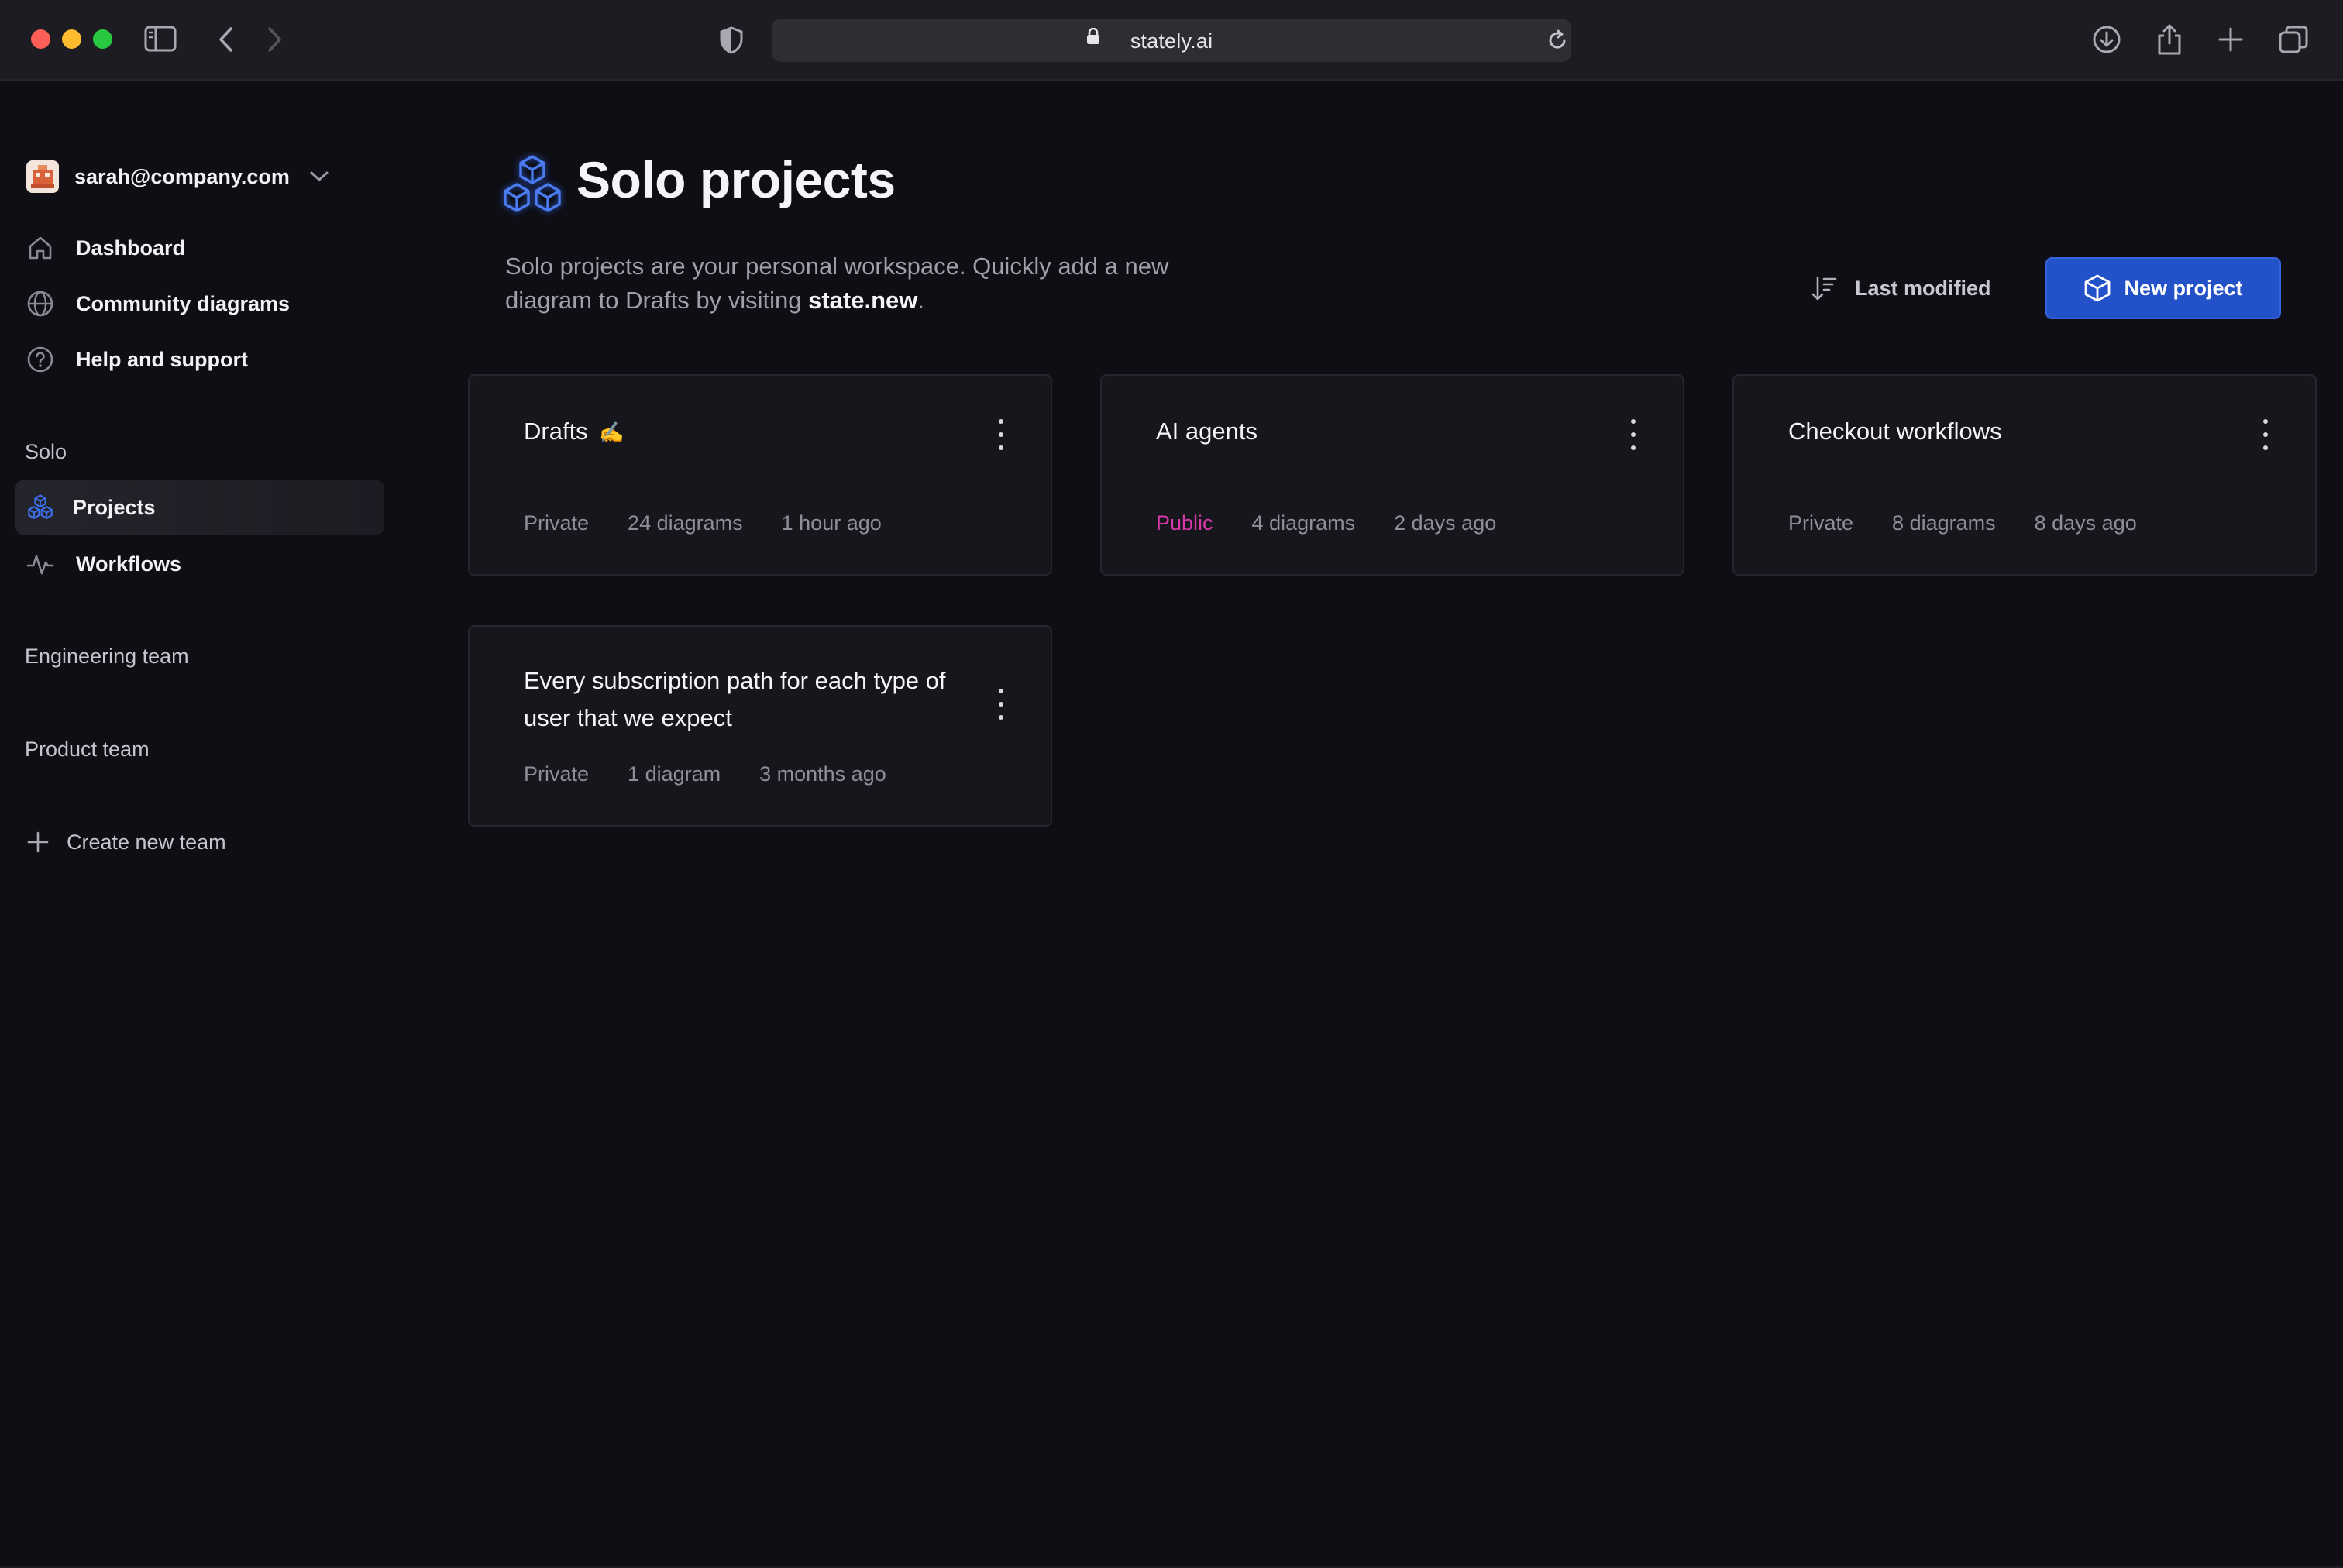 The height and width of the screenshot is (1568, 2343). What do you see at coordinates (274, 39) in the screenshot?
I see `forward-chevron-icon` at bounding box center [274, 39].